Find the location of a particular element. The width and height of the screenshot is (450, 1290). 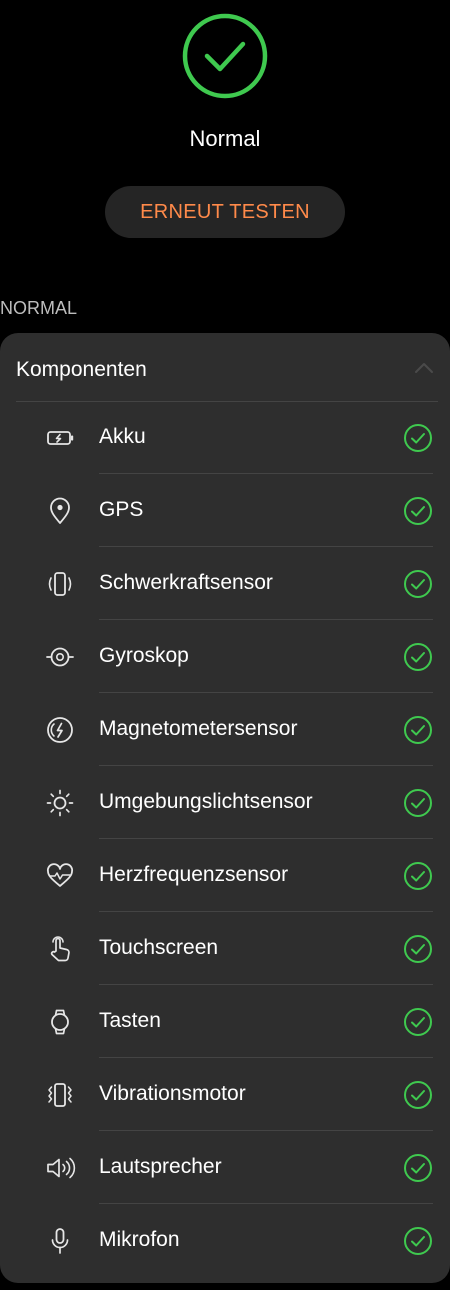

components-header: Komponenten is located at coordinates (227, 367).